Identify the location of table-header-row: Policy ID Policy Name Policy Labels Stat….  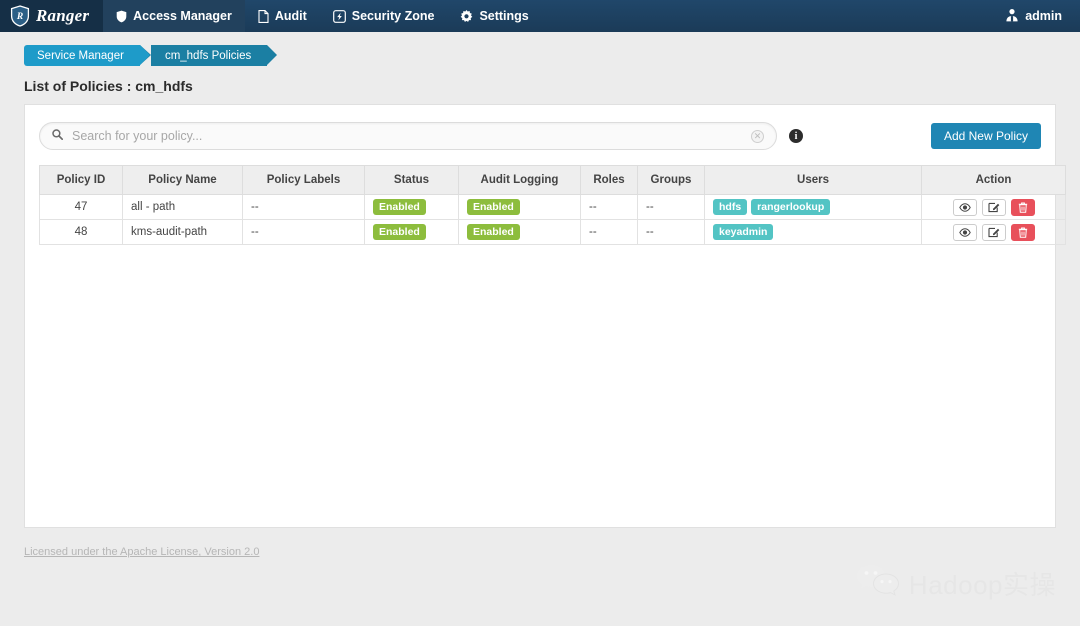
(552, 180).